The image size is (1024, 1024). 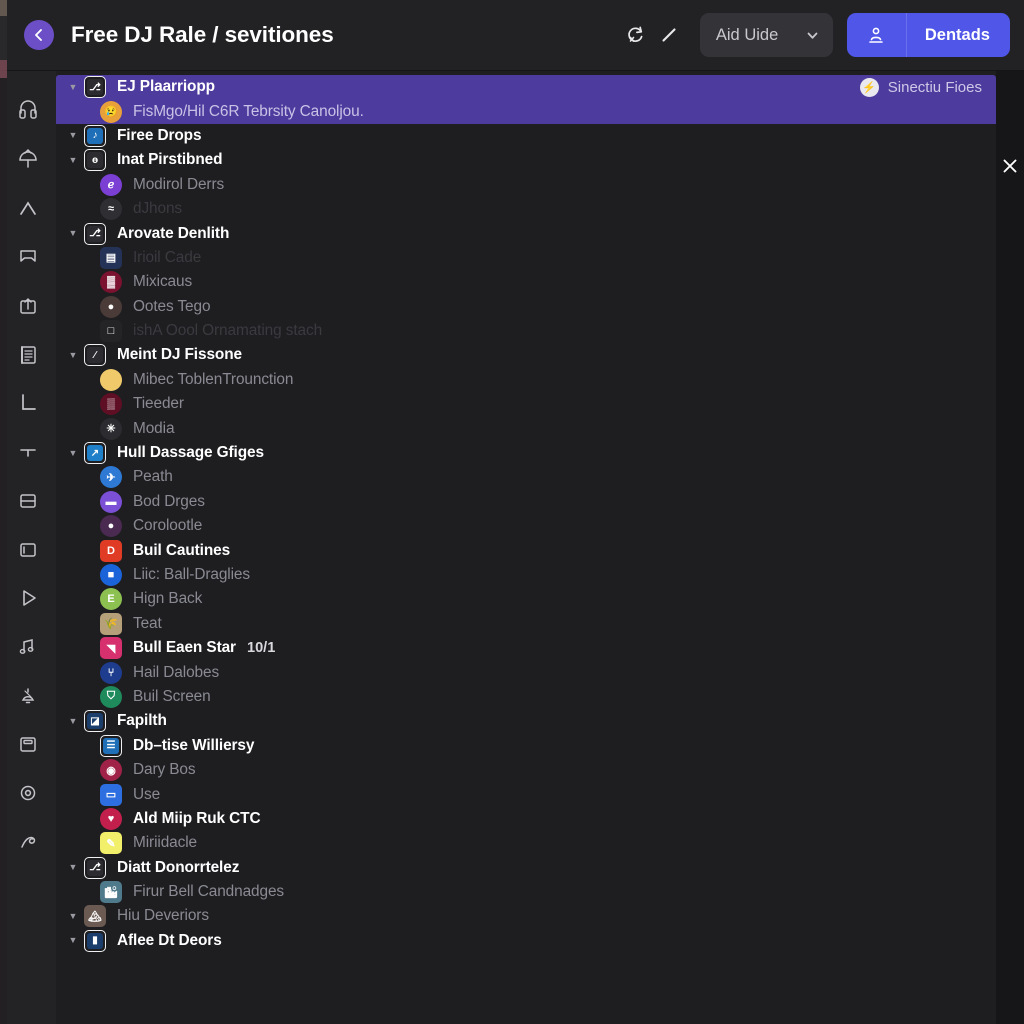 What do you see at coordinates (28, 598) in the screenshot?
I see `rail-item-play` at bounding box center [28, 598].